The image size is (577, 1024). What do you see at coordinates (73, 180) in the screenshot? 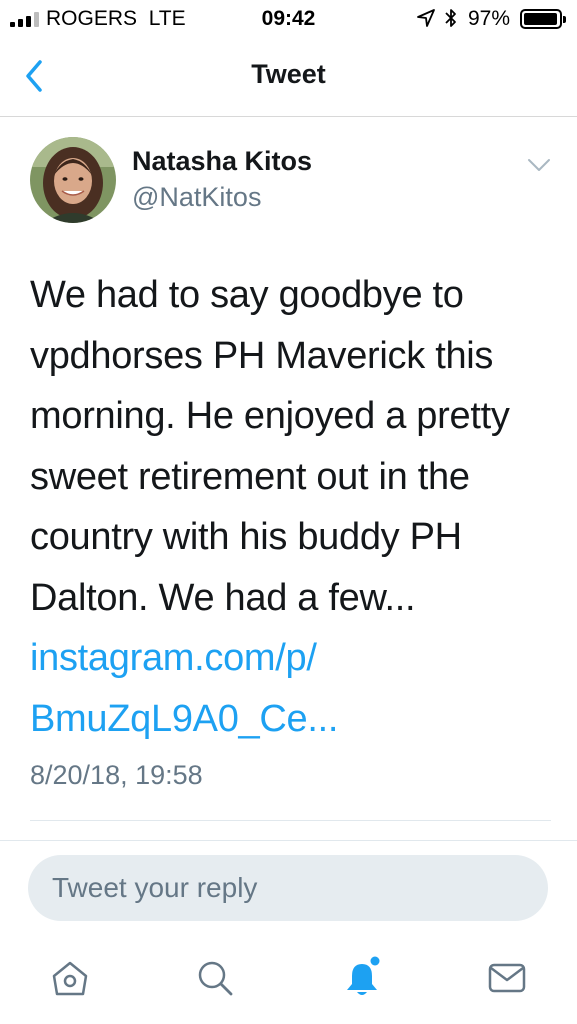
I see `avatar` at bounding box center [73, 180].